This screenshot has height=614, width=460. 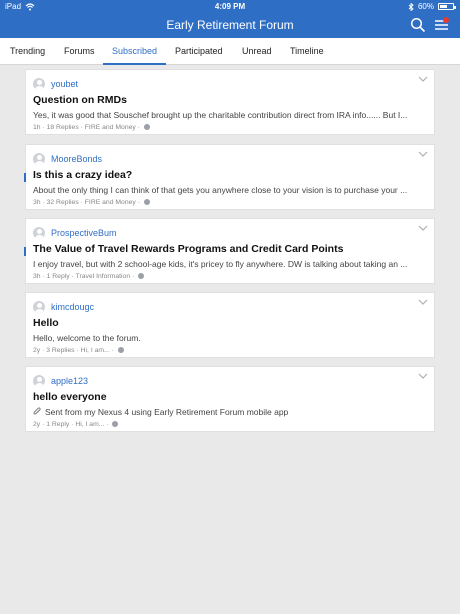 What do you see at coordinates (446, 20) in the screenshot?
I see `notification-dot` at bounding box center [446, 20].